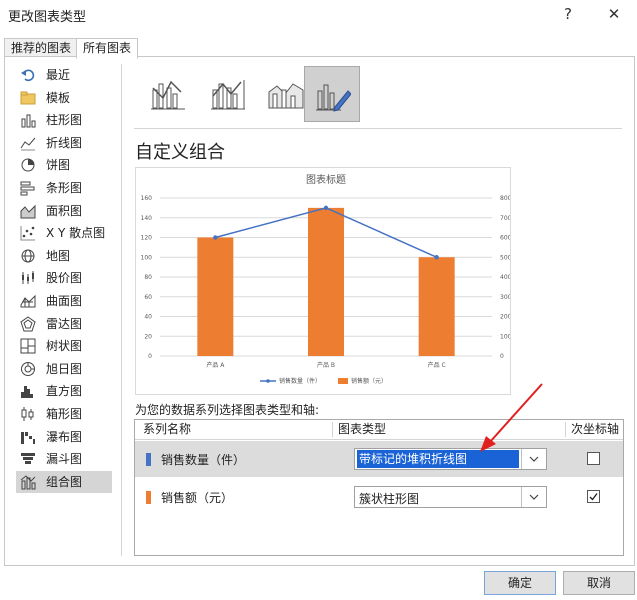 Image resolution: width=637 pixels, height=600 pixels. What do you see at coordinates (28, 459) in the screenshot?
I see `funnel-icon` at bounding box center [28, 459].